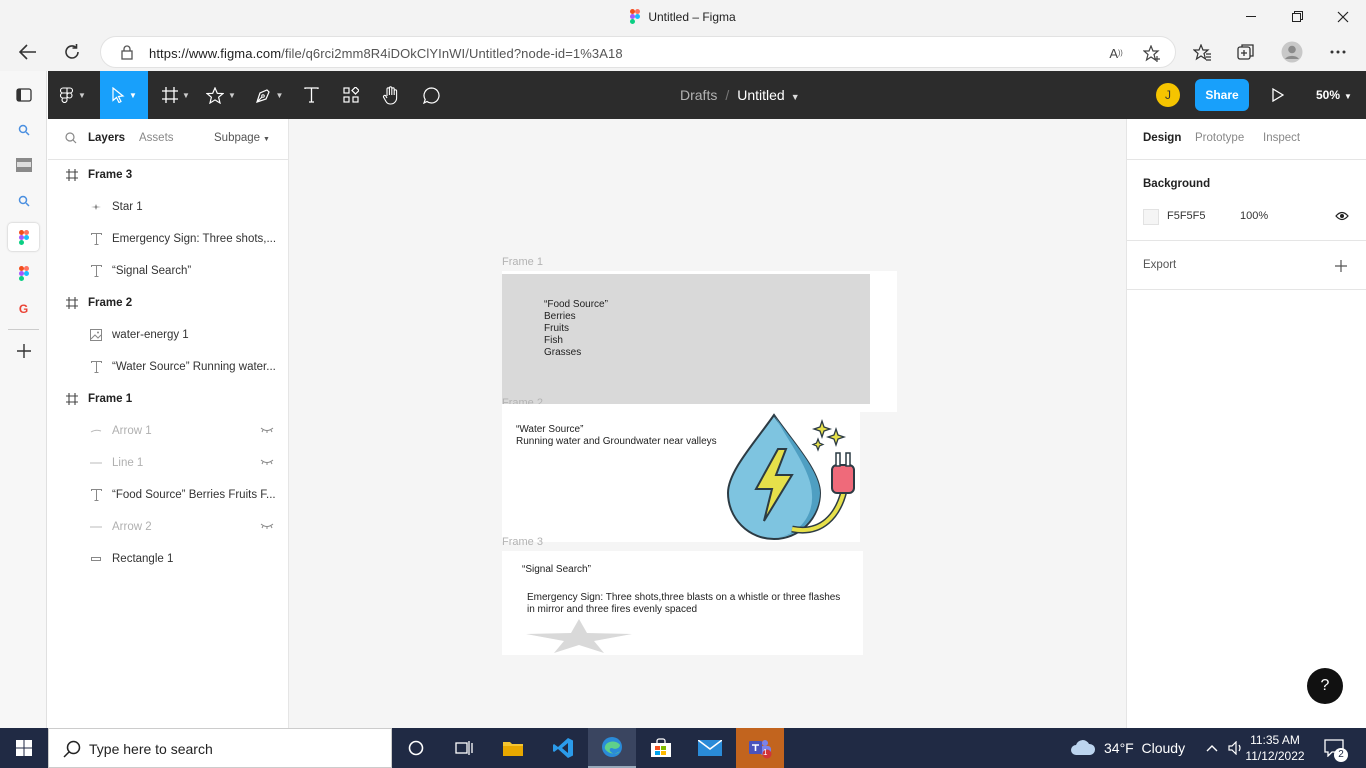 This screenshot has width=1366, height=768. What do you see at coordinates (176, 95) in the screenshot?
I see `frame-tool-button: ▼` at bounding box center [176, 95].